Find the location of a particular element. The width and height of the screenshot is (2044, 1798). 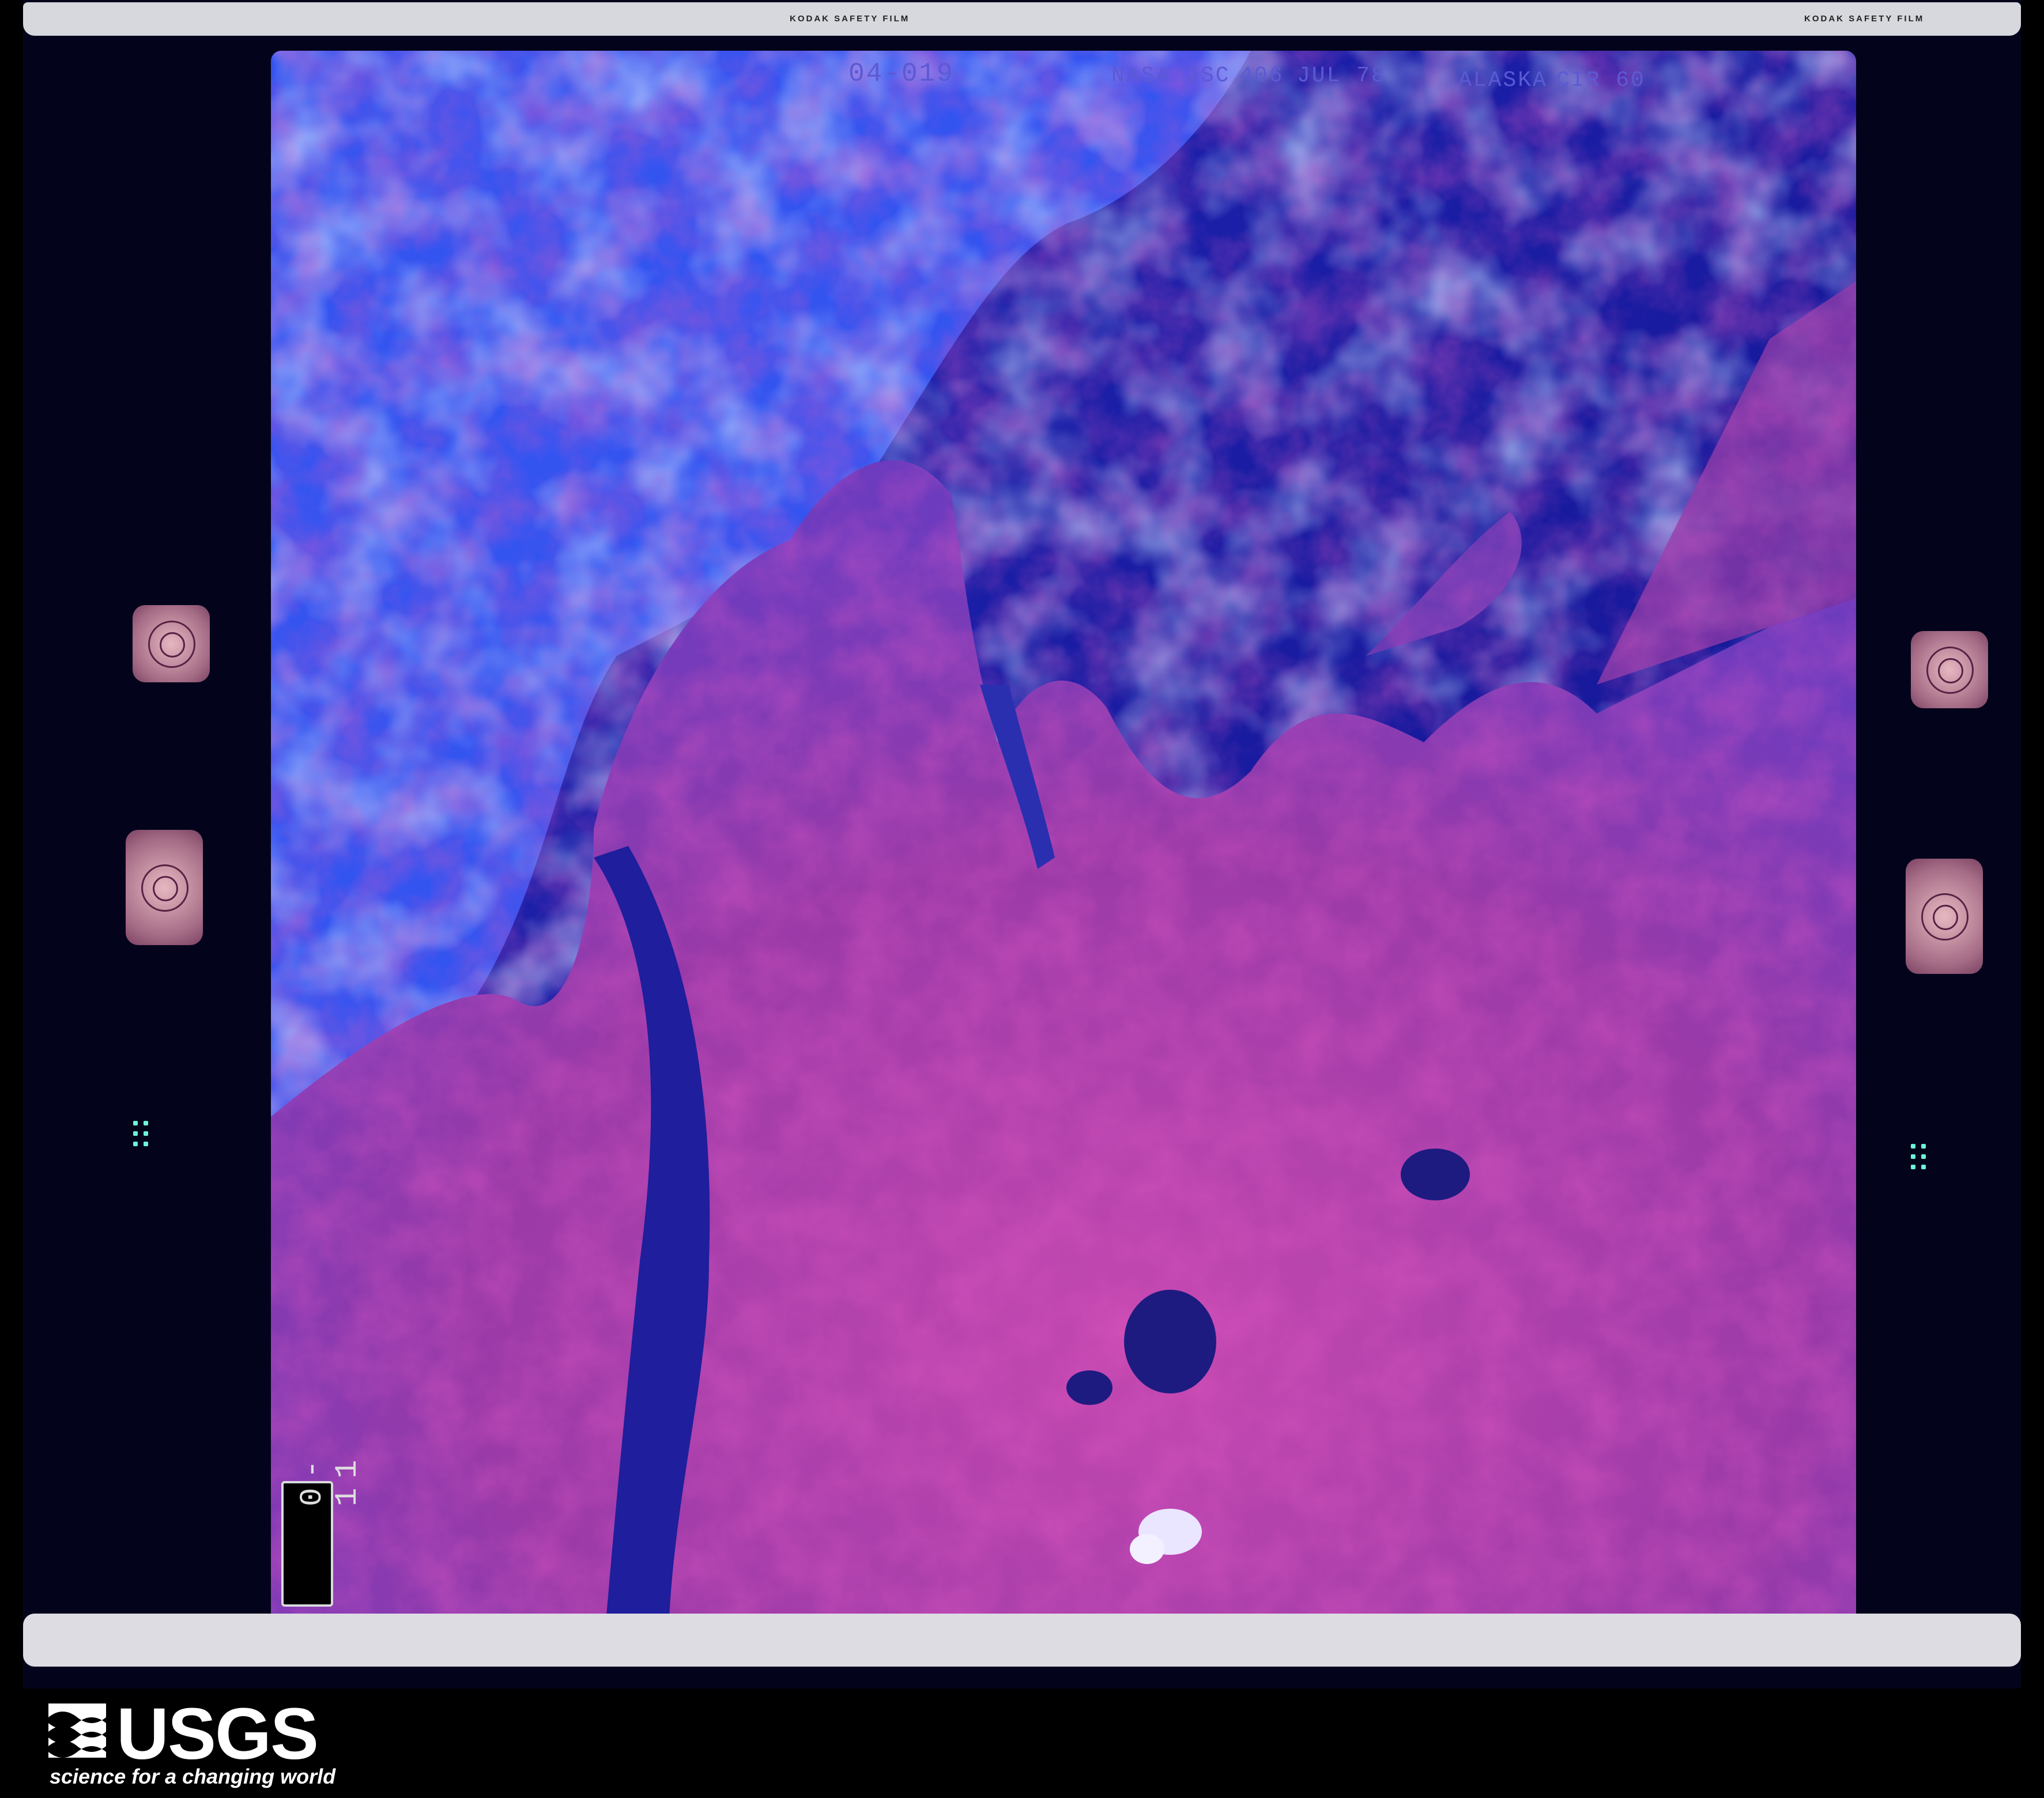

usgs-wave-icon is located at coordinates (77, 1730).